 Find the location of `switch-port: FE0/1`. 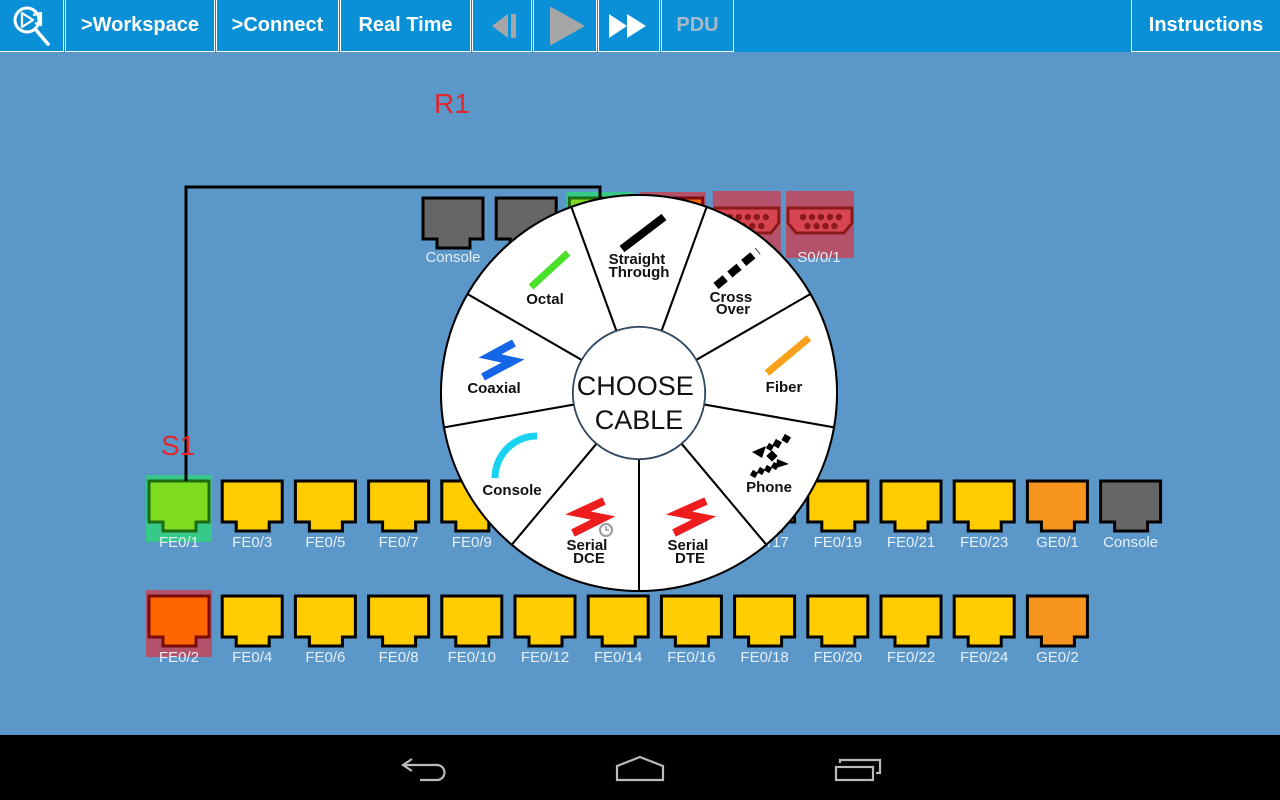

switch-port: FE0/1 is located at coordinates (179, 513).